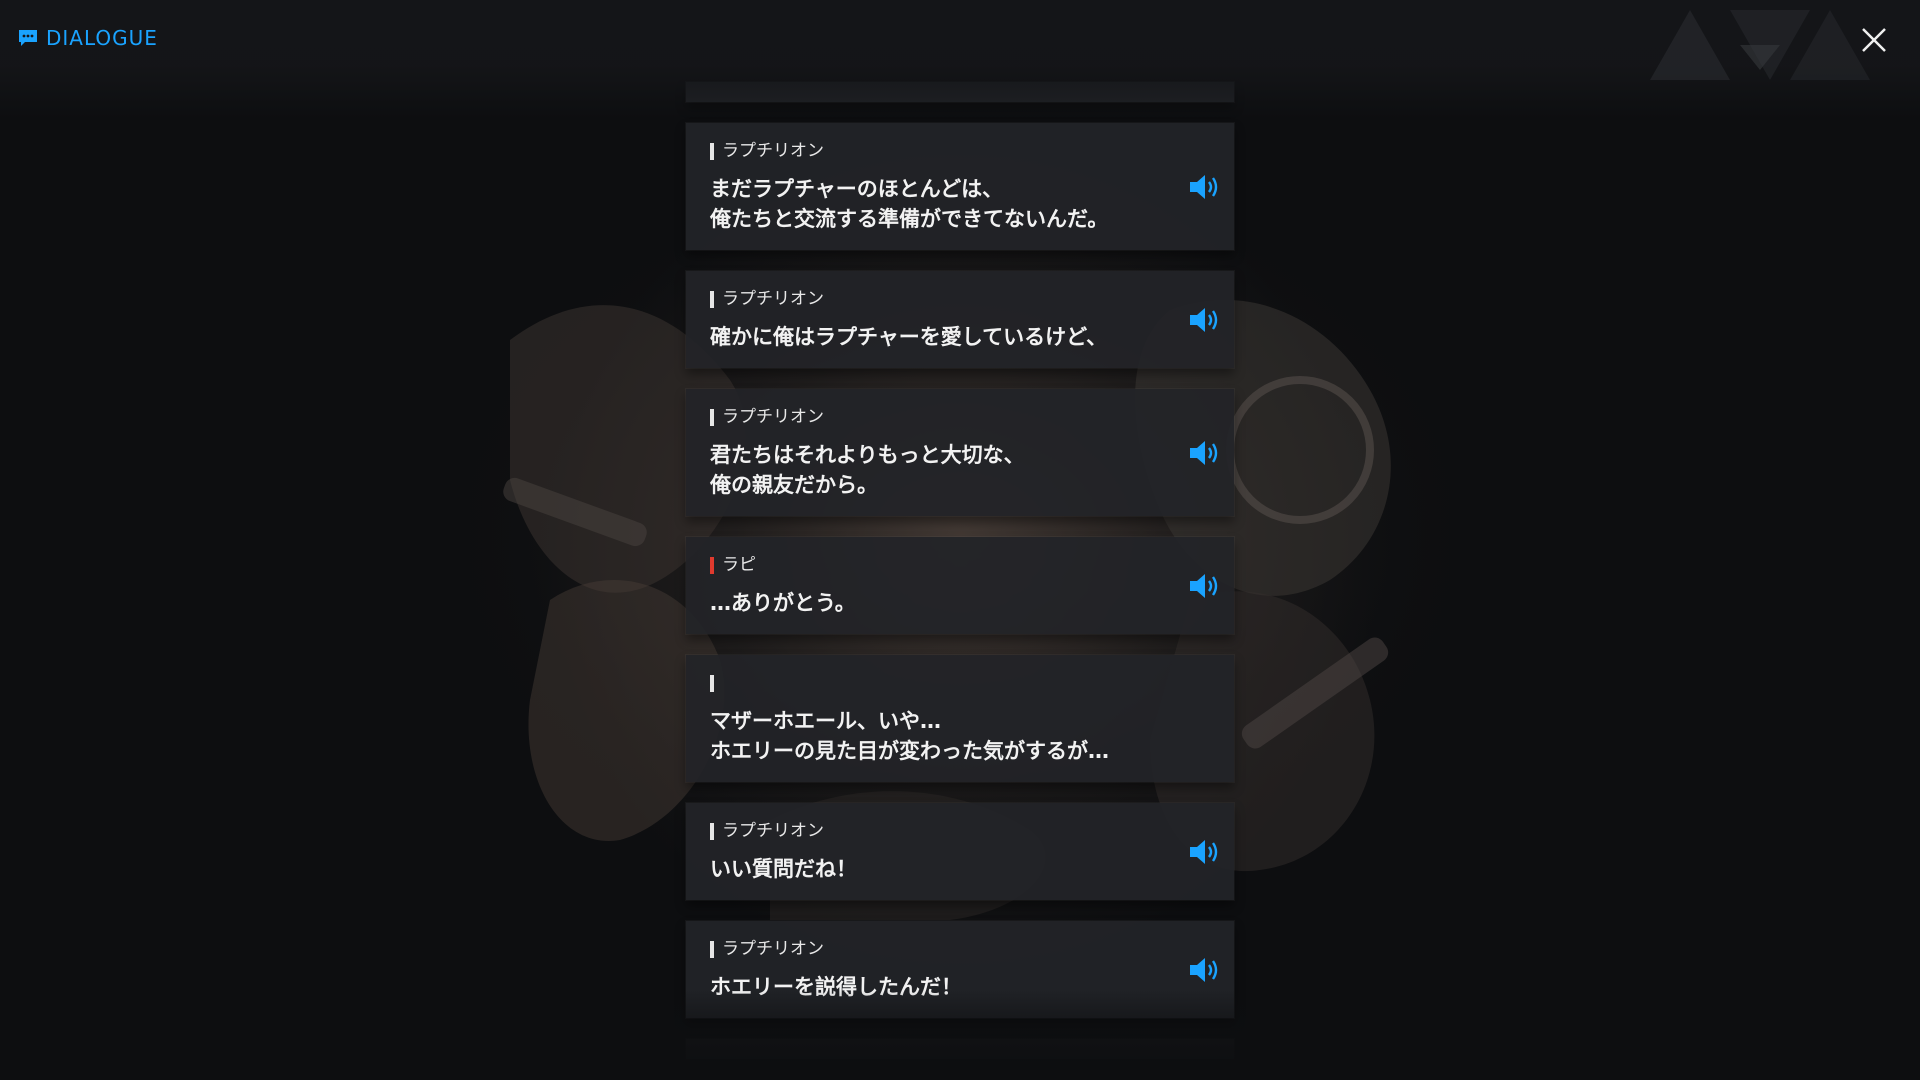  I want to click on dialogue-entry: ラプチリオン いい質問だね！, so click(960, 851).